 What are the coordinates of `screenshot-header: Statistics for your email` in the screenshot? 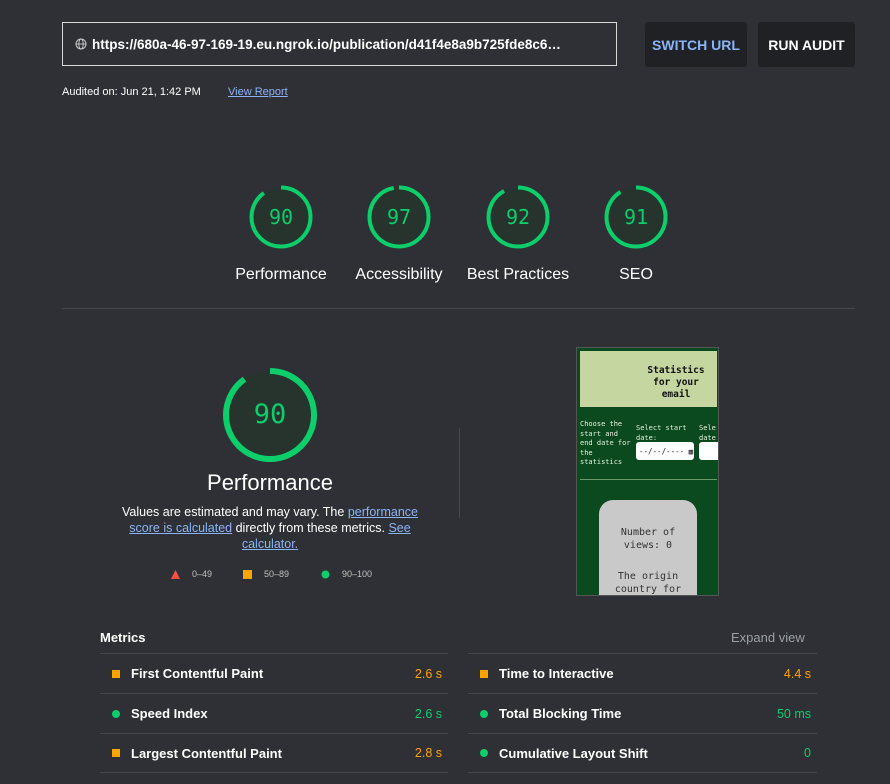 It's located at (648, 379).